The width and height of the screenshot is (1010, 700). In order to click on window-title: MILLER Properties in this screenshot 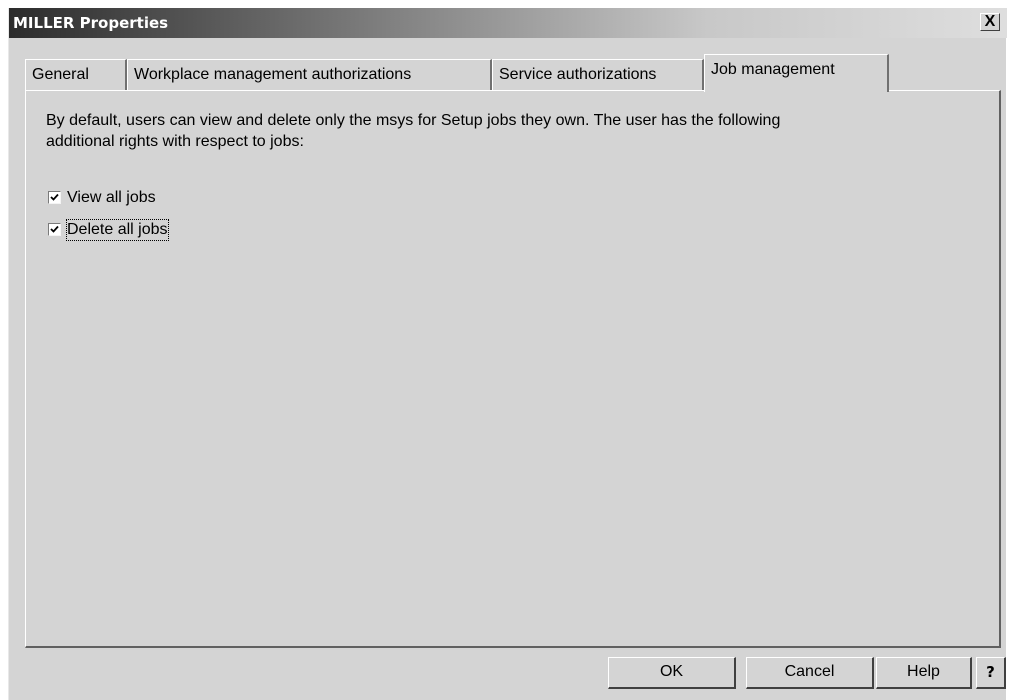, I will do `click(91, 23)`.